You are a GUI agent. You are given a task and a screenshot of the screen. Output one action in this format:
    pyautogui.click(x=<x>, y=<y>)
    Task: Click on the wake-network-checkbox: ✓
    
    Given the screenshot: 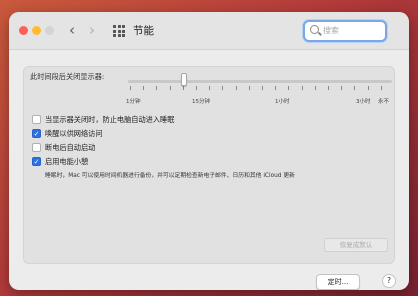 What is the action you would take?
    pyautogui.click(x=36, y=133)
    